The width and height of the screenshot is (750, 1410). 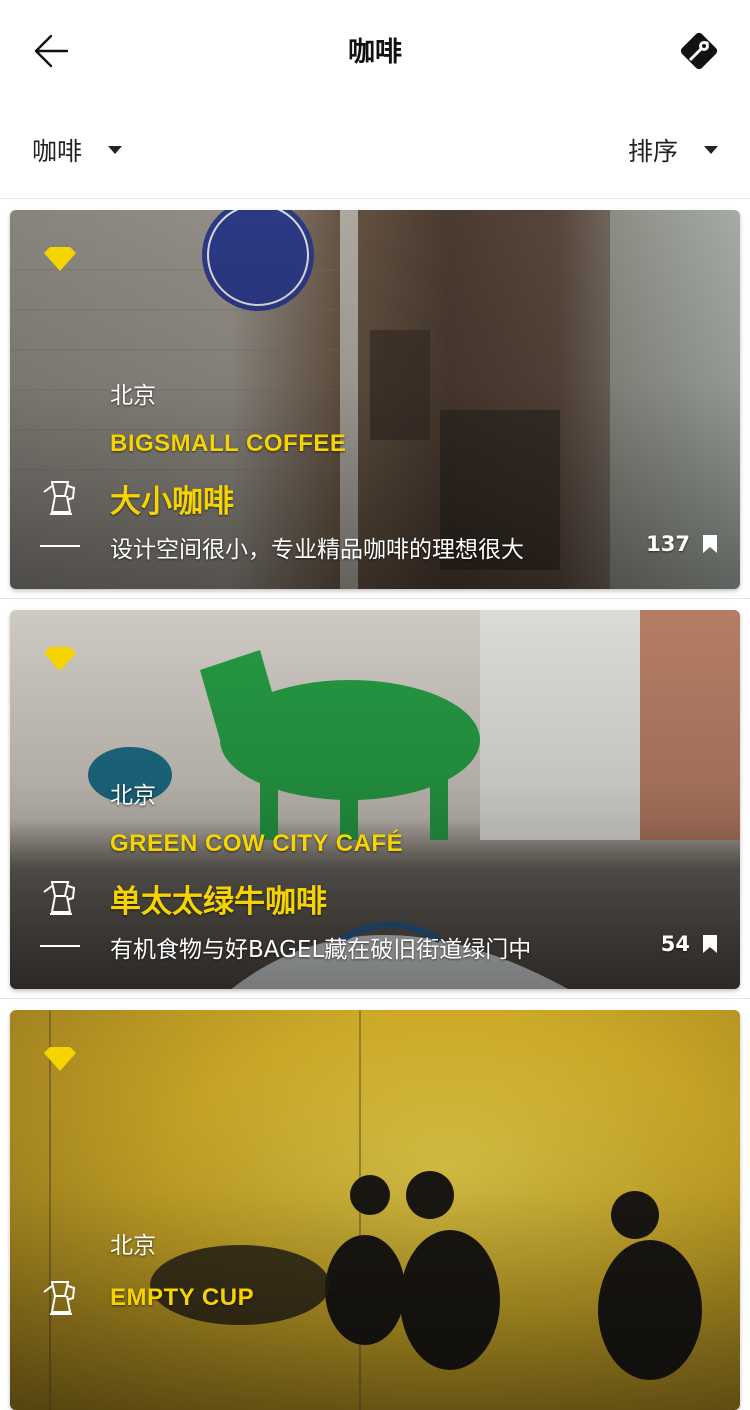 I want to click on sort-filter-label: 排序, so click(x=652, y=151).